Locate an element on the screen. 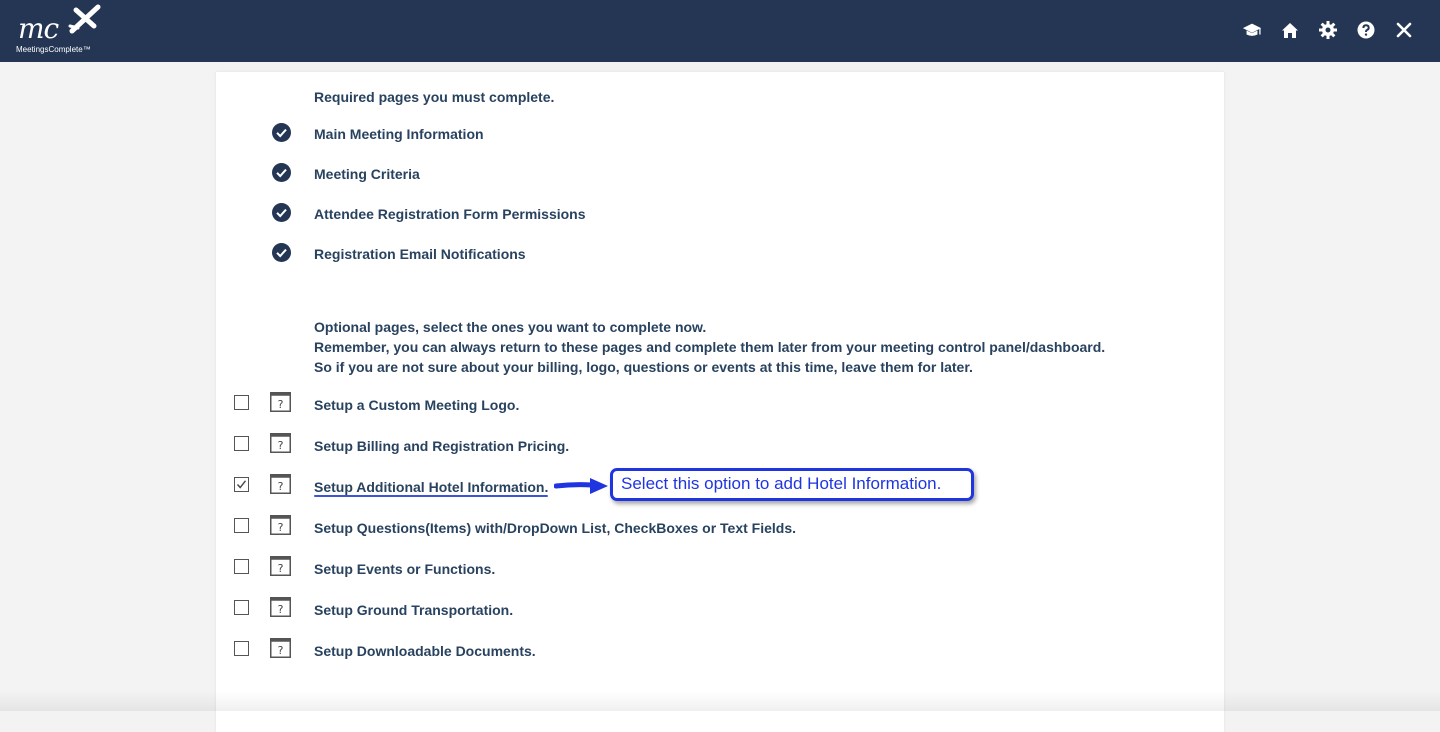 The height and width of the screenshot is (732, 1440). optional-item-downloadable-documents: Setup Downloadable Documents. is located at coordinates (425, 651).